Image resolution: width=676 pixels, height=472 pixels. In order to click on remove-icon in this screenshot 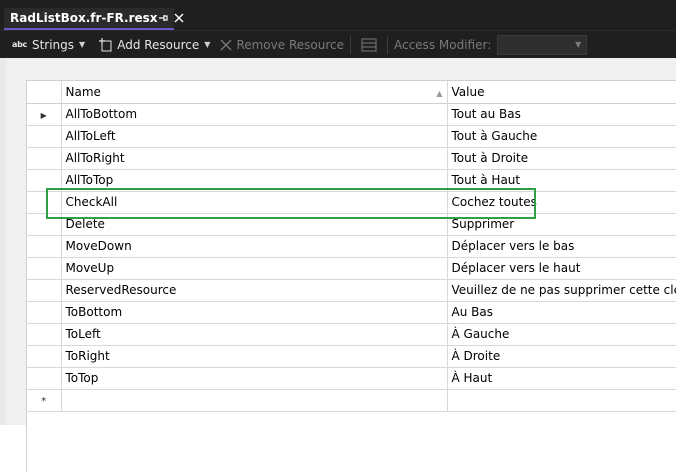, I will do `click(226, 45)`.